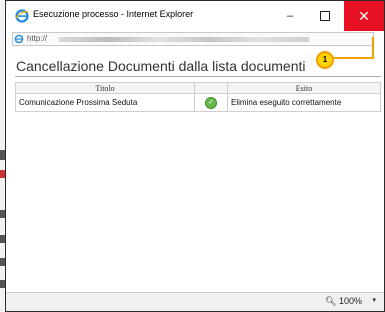 The width and height of the screenshot is (385, 312). What do you see at coordinates (184, 39) in the screenshot?
I see `address-blurred` at bounding box center [184, 39].